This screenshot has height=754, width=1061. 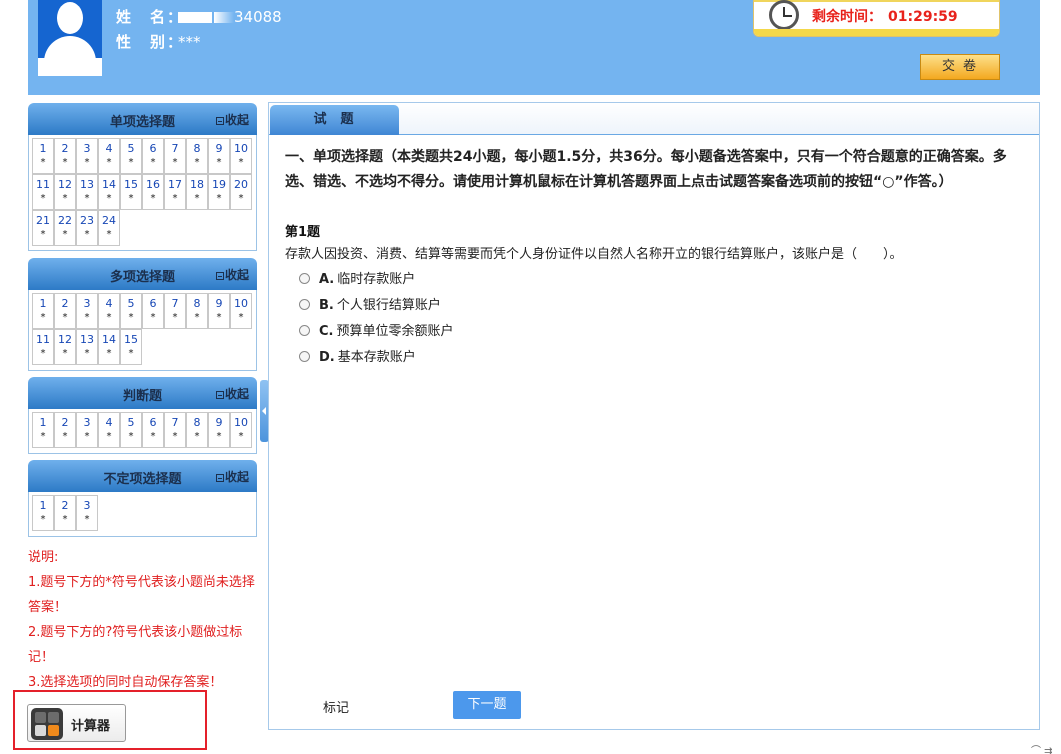 What do you see at coordinates (65, 303) in the screenshot?
I see `question-cell-number: 2` at bounding box center [65, 303].